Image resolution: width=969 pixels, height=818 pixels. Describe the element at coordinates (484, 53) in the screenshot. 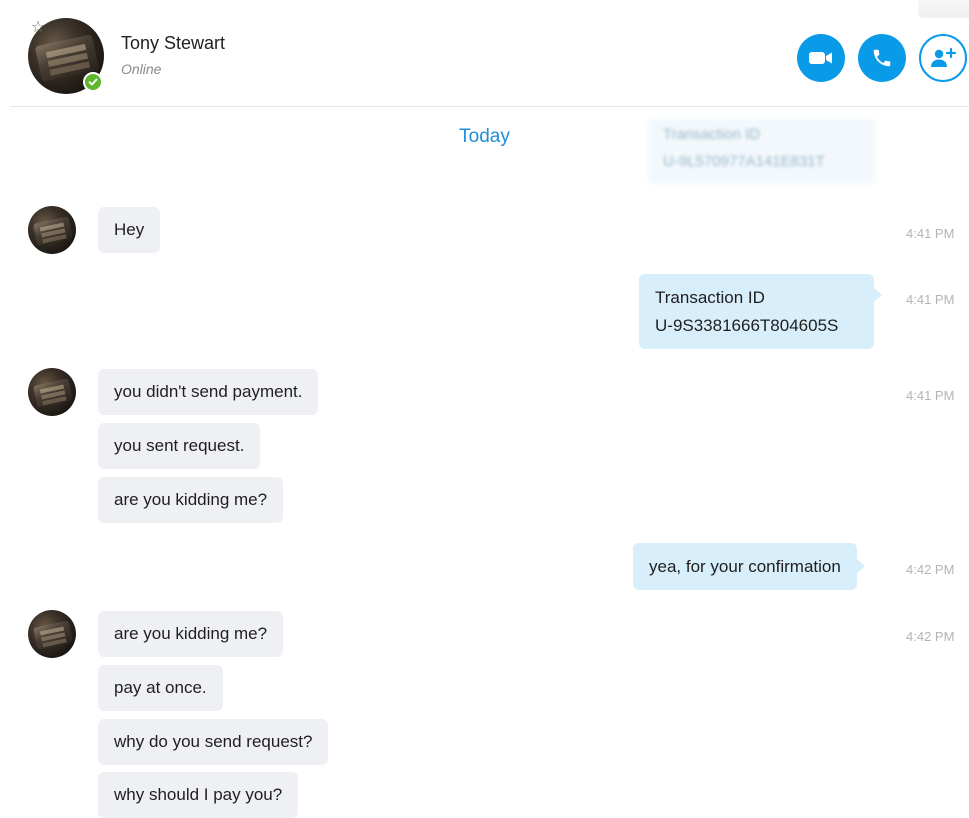

I see `conversation-header: ☆ Tony Stewart Online` at that location.